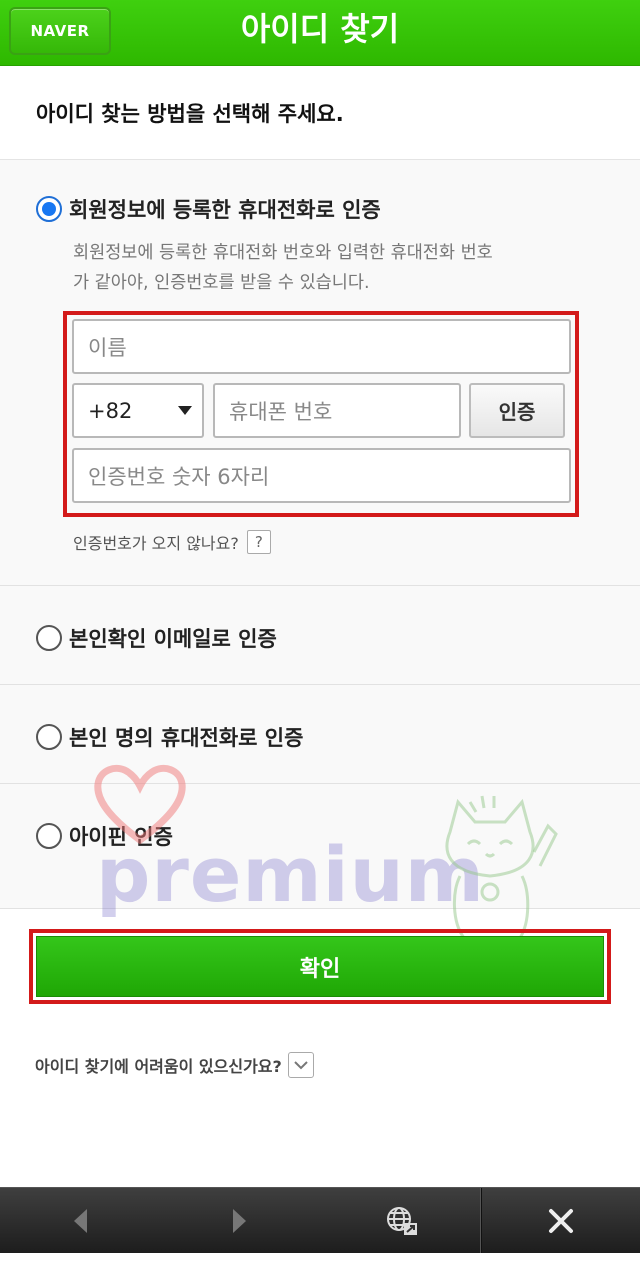 Image resolution: width=640 pixels, height=1280 pixels. I want to click on radio-own-phone: 본인 명의 휴대전화로 인증, so click(169, 737).